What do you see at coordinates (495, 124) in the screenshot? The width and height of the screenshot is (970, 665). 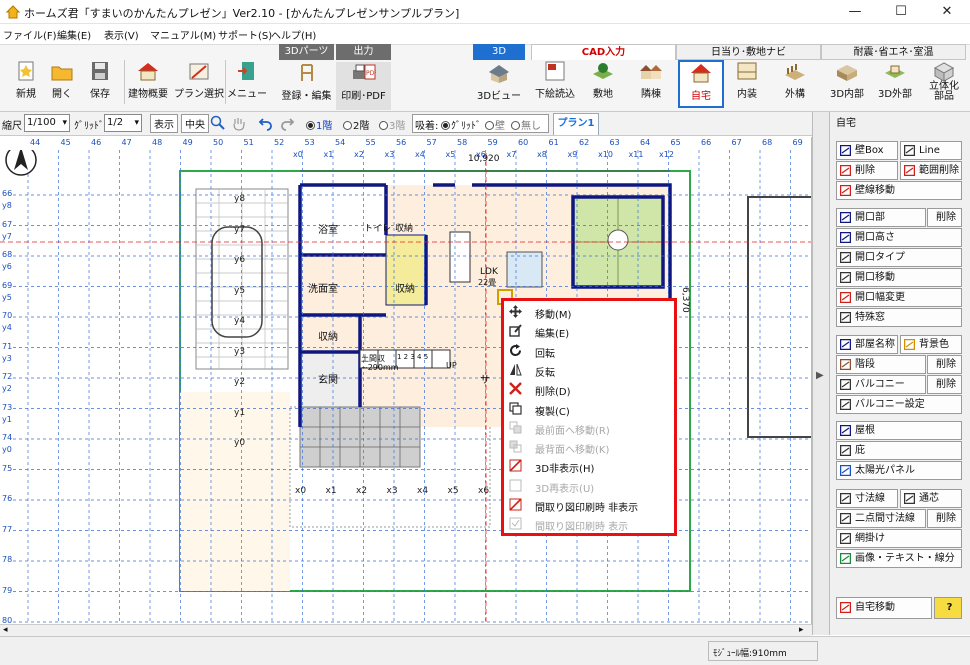 I see `snap-wall-radio: 壁` at bounding box center [495, 124].